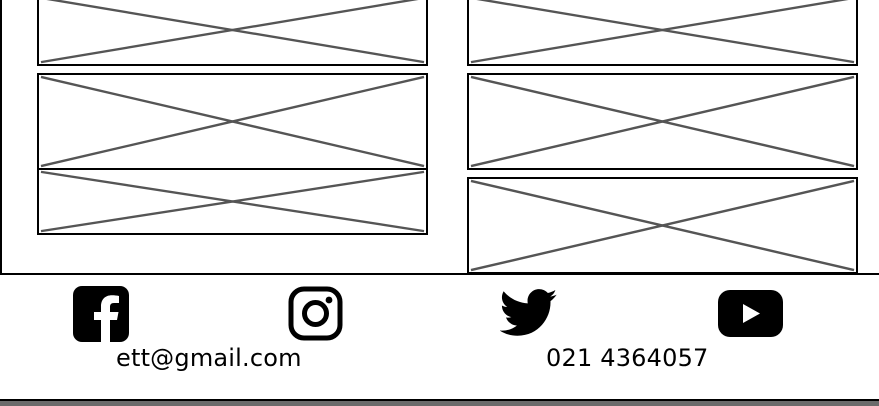 The height and width of the screenshot is (406, 879). I want to click on content-left-border, so click(1, 137).